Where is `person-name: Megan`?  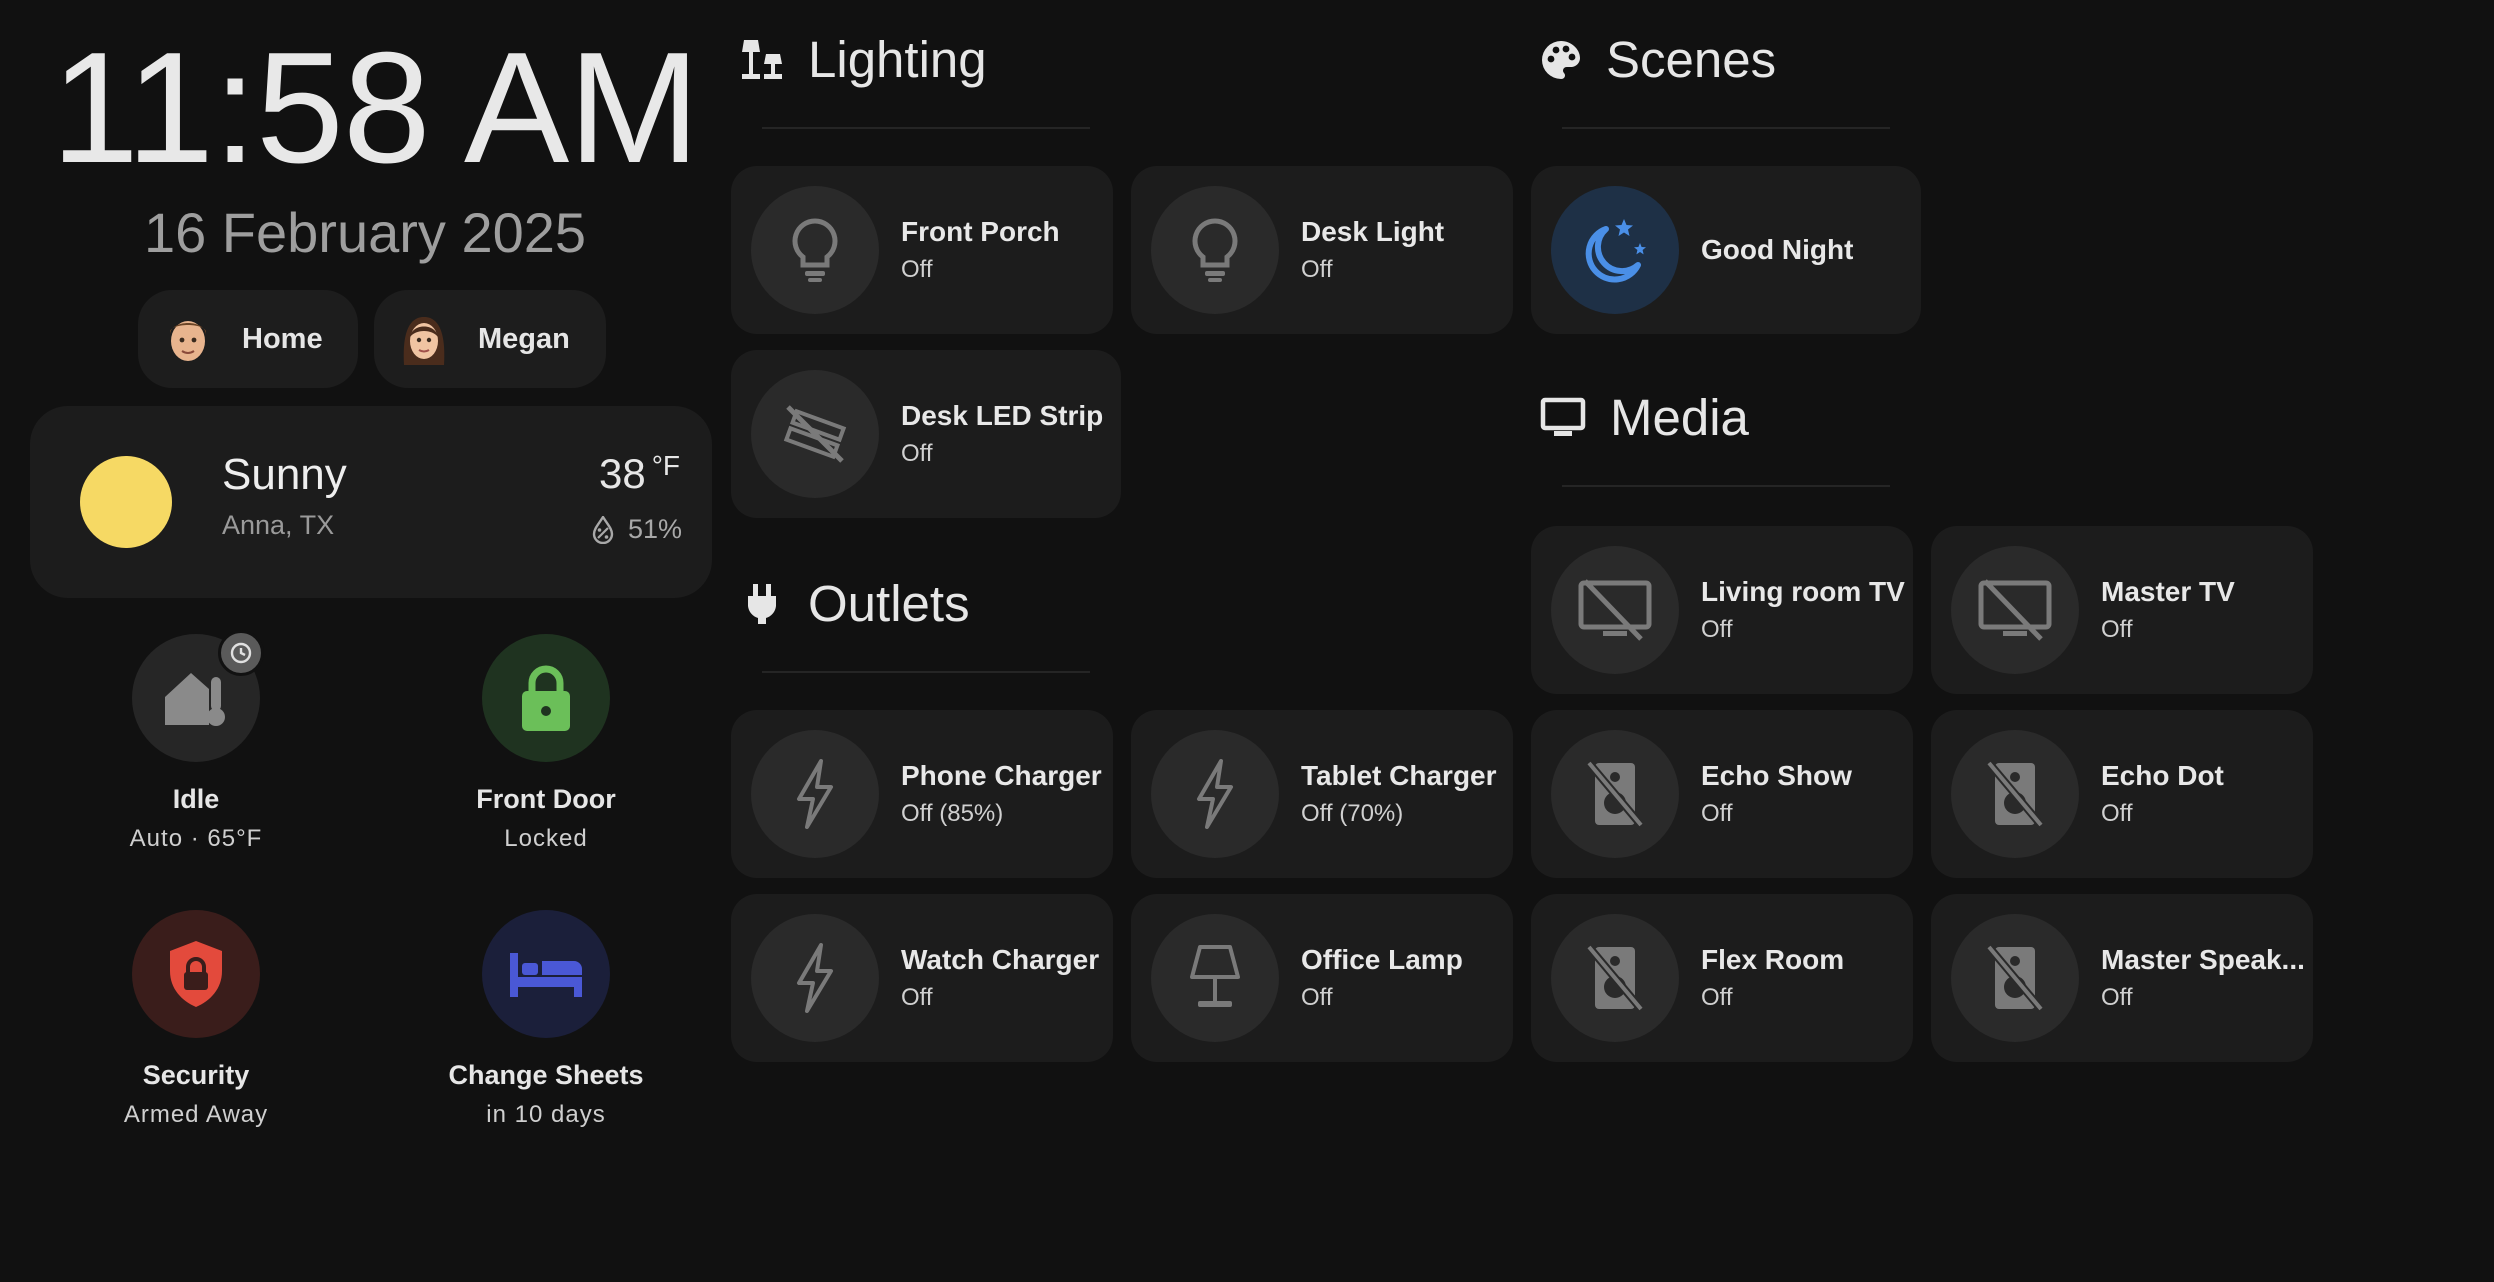 person-name: Megan is located at coordinates (524, 338).